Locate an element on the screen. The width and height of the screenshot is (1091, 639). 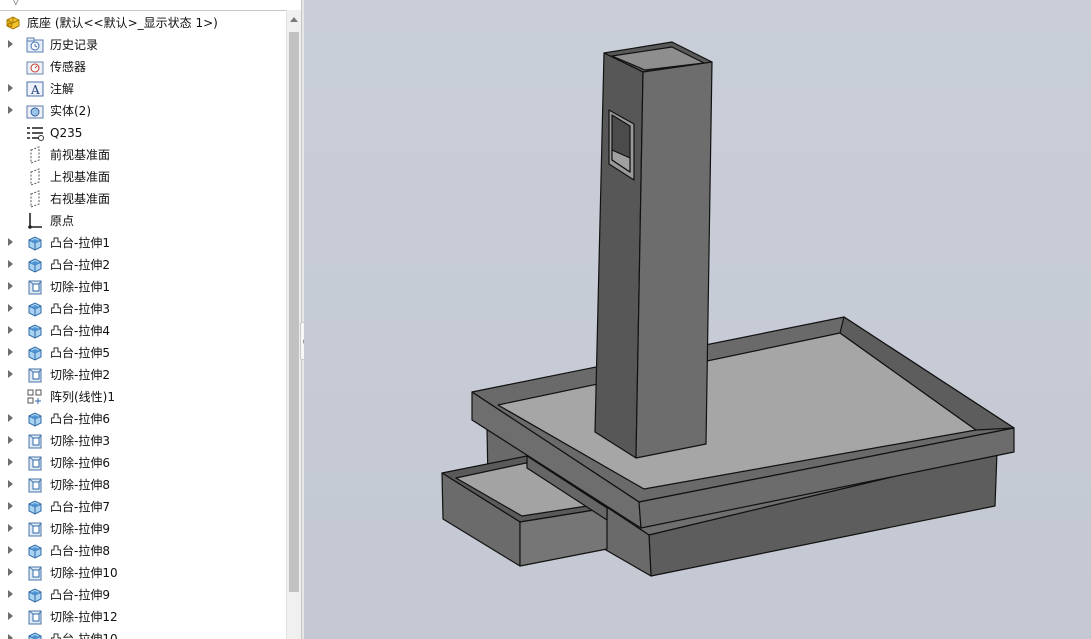
tree-item: 凸台-拉伸10 is located at coordinates (143, 633).